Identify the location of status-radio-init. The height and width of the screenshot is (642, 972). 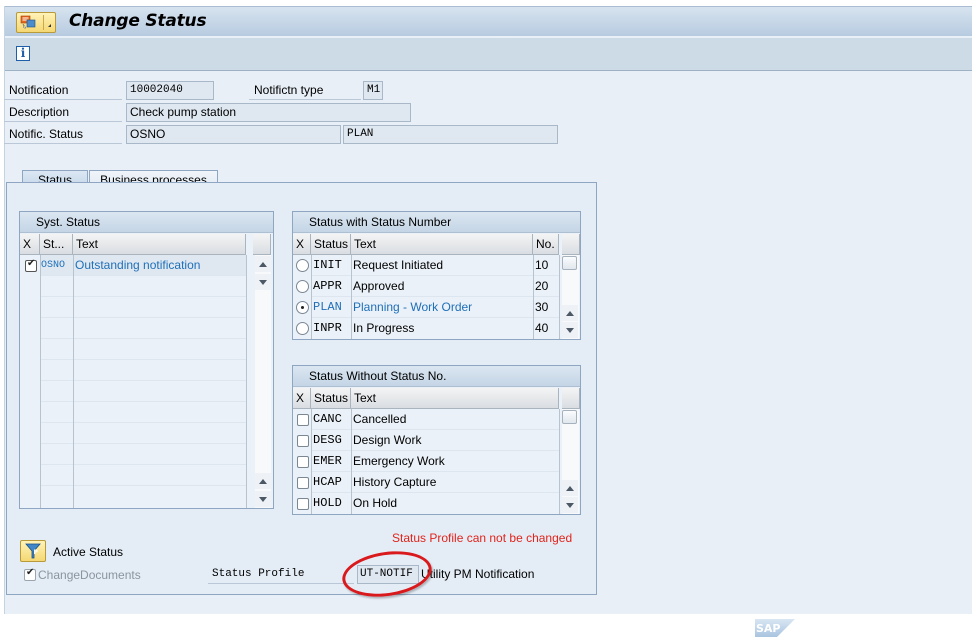
(302, 265).